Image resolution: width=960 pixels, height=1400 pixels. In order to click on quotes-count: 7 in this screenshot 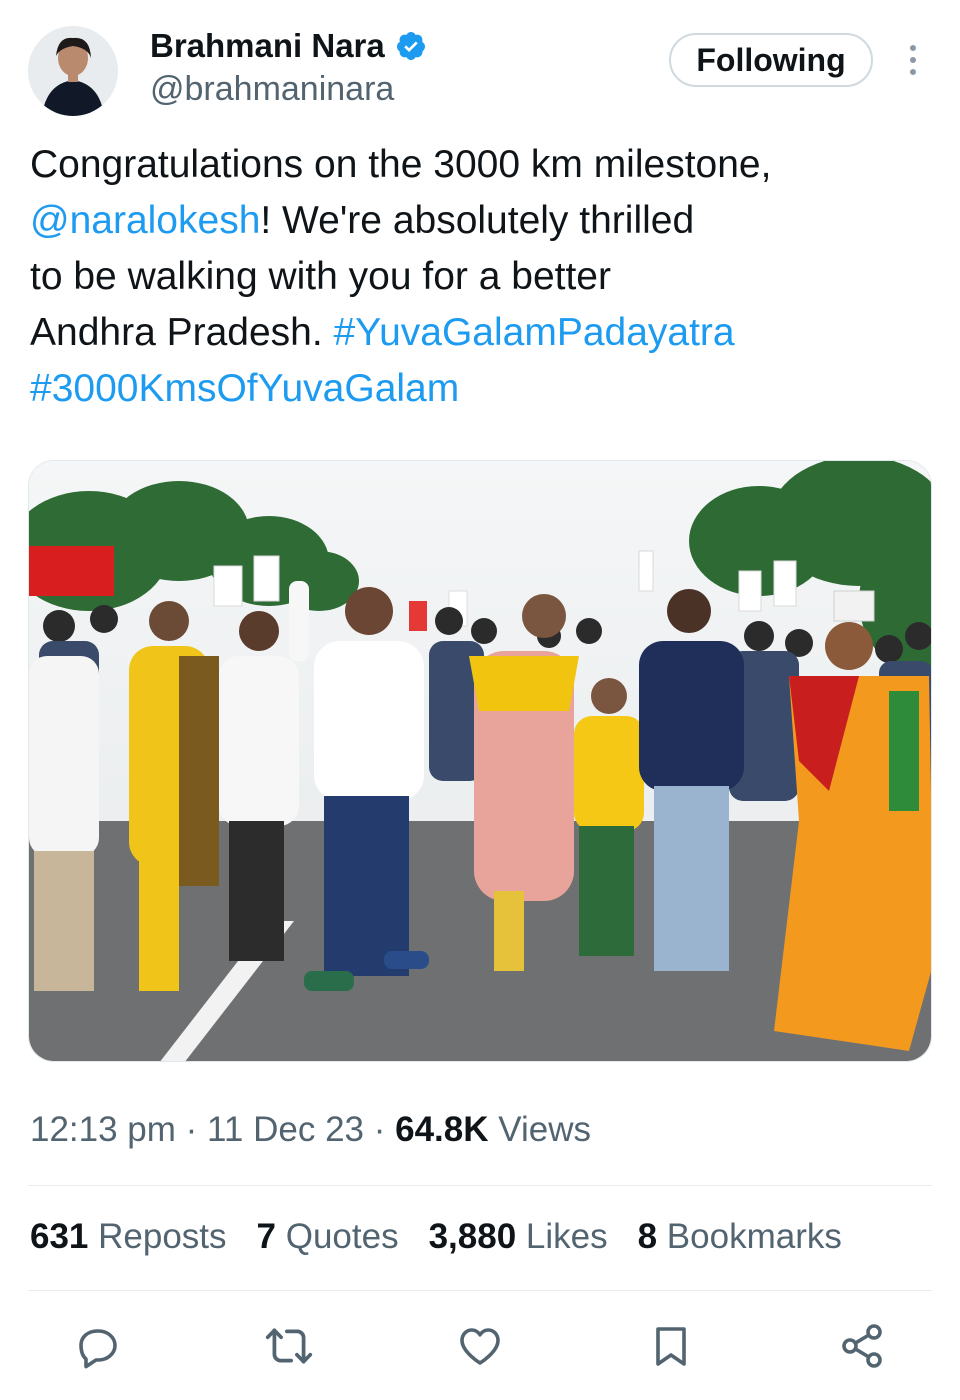, I will do `click(266, 1236)`.